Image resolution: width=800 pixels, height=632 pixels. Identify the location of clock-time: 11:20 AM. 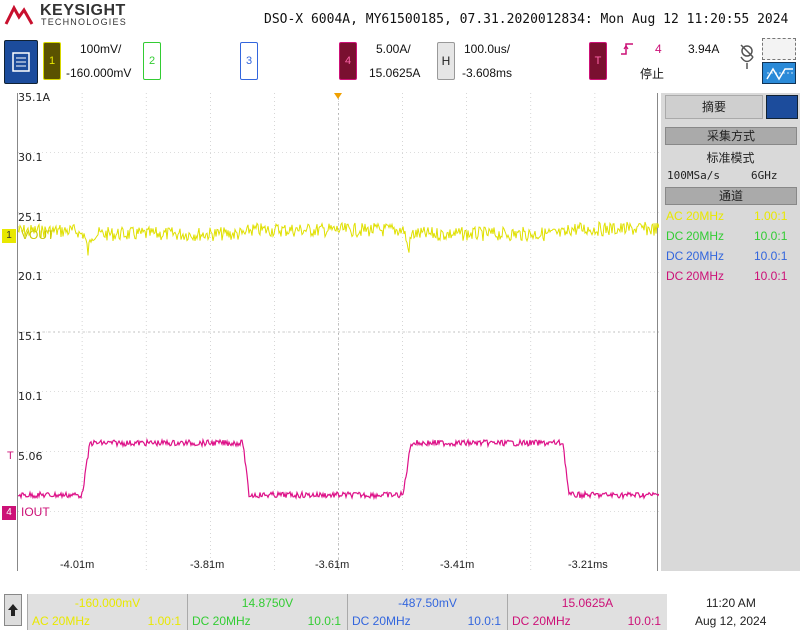
(731, 603).